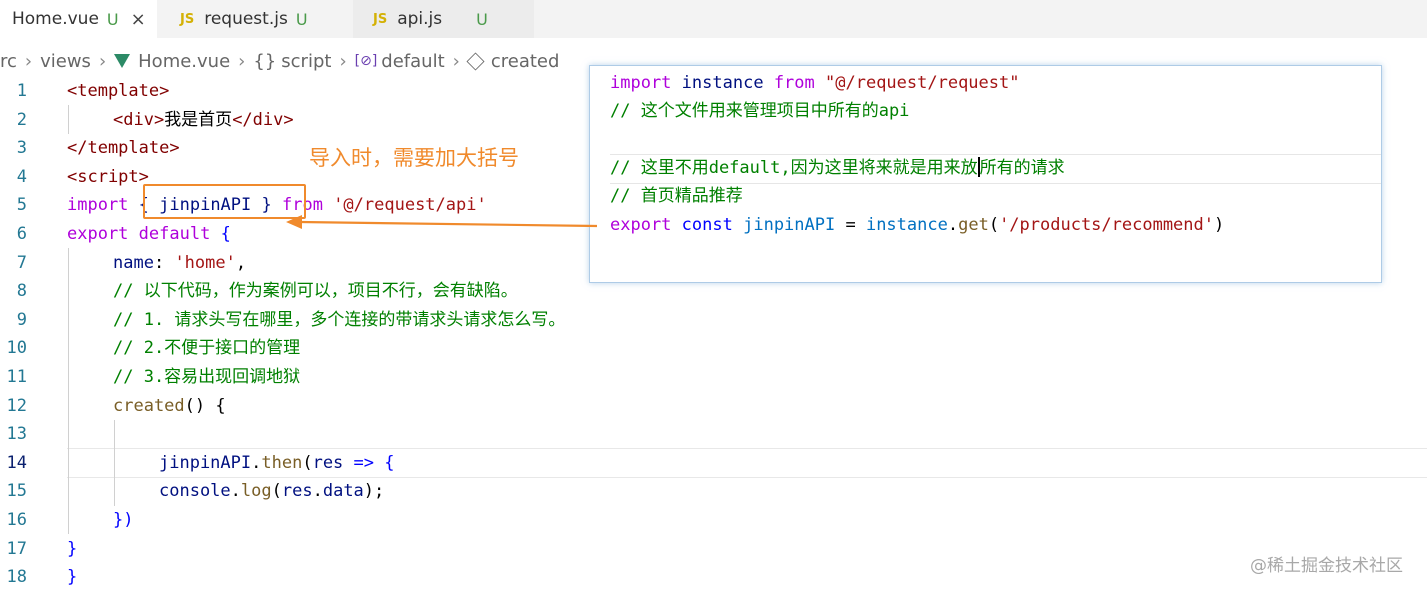  What do you see at coordinates (294, 222) in the screenshot?
I see `arrow-head` at bounding box center [294, 222].